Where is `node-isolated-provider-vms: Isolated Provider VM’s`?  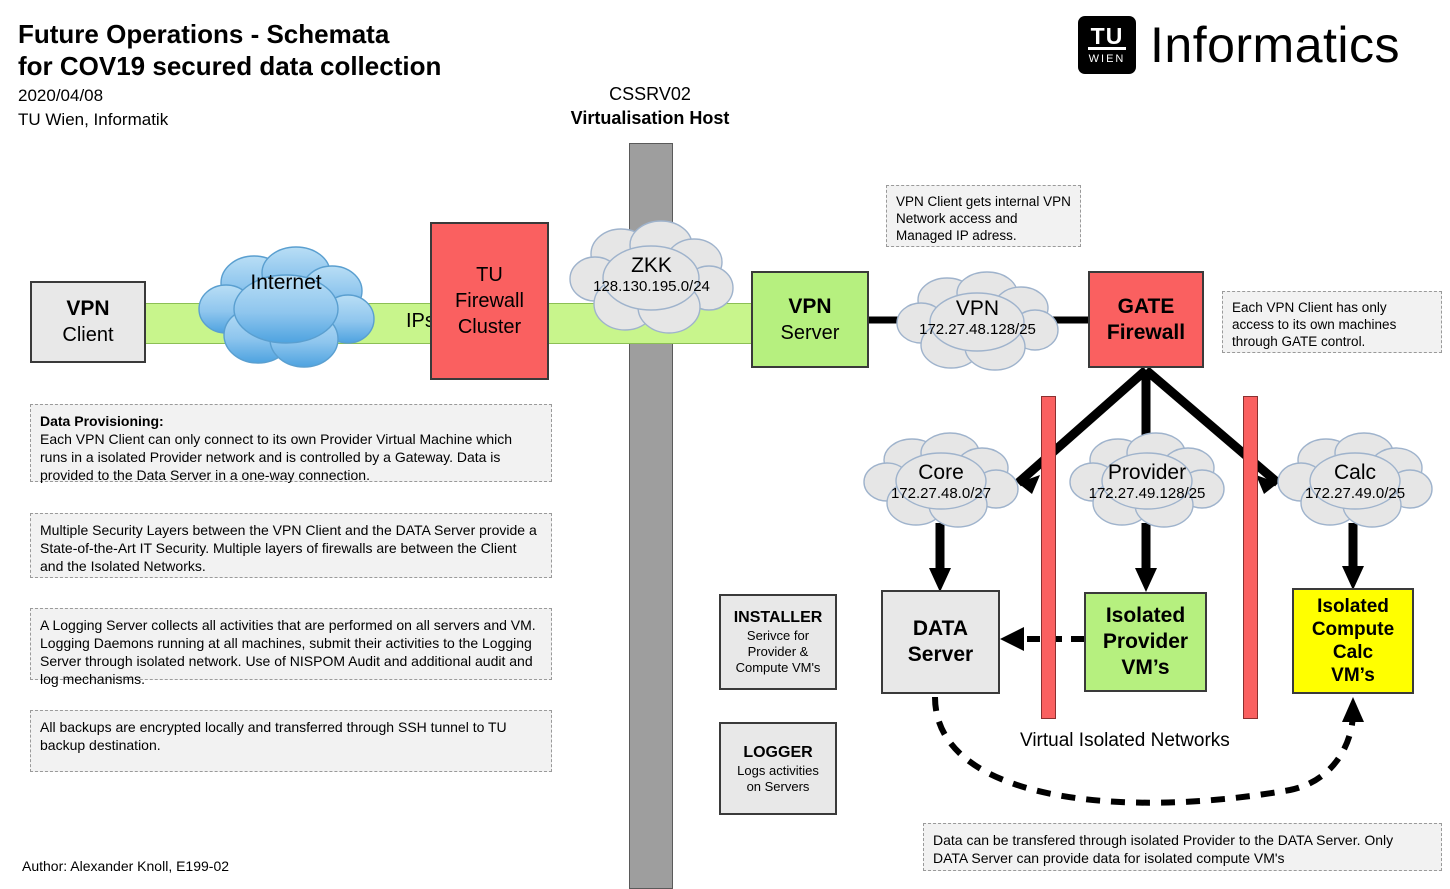
node-isolated-provider-vms: Isolated Provider VM’s is located at coordinates (1145, 642).